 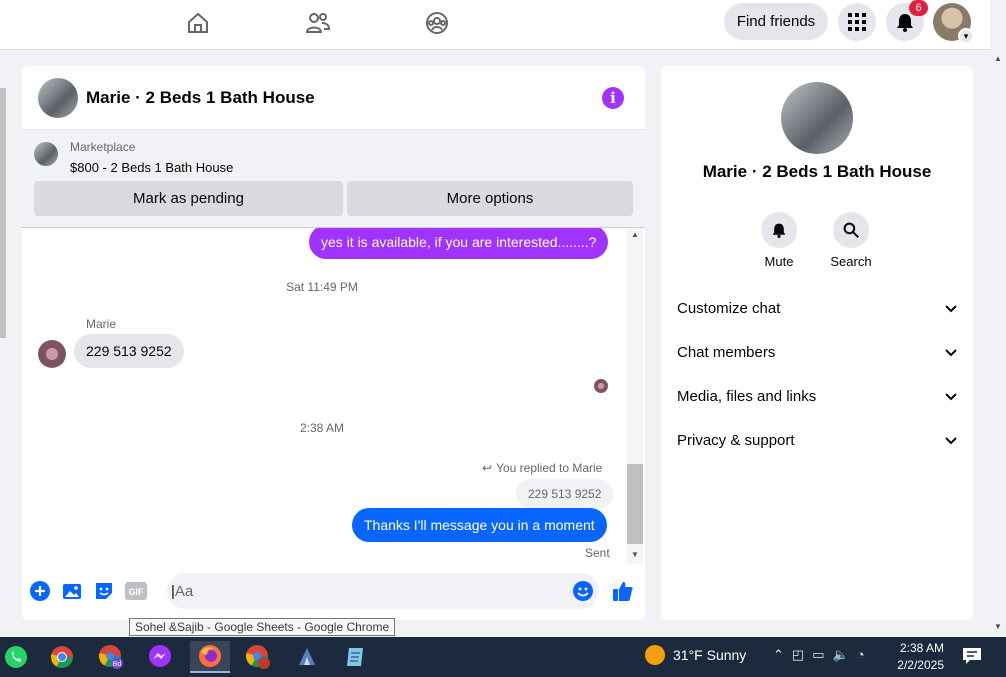 I want to click on section-label: Media, files and links, so click(x=747, y=396).